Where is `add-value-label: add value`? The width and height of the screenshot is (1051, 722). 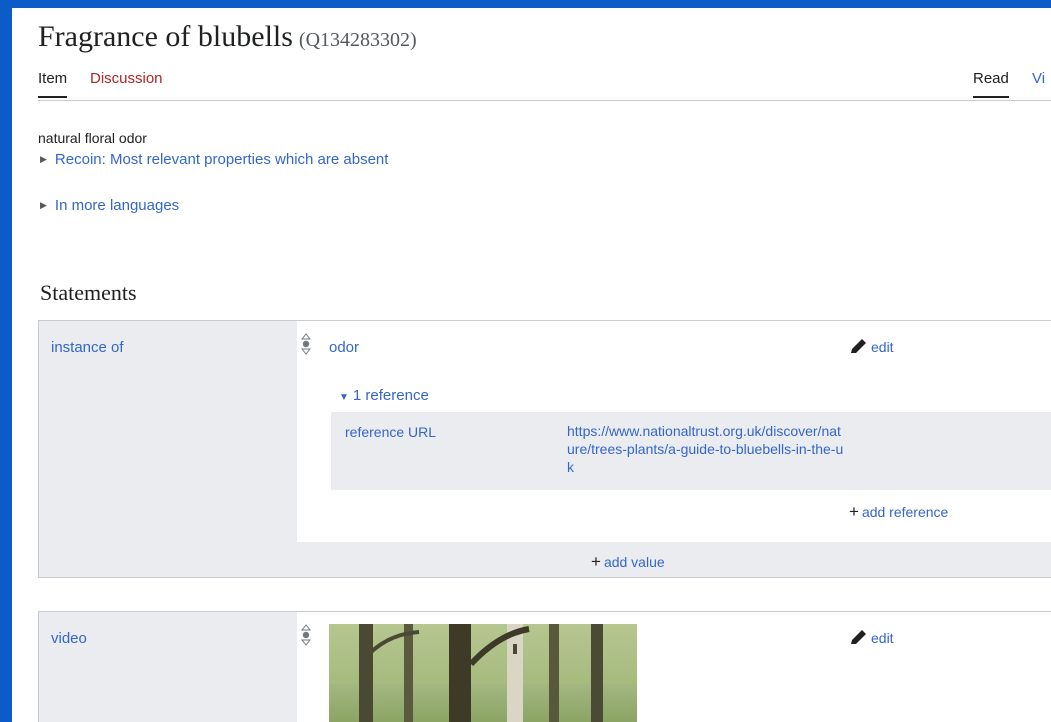
add-value-label: add value is located at coordinates (634, 562).